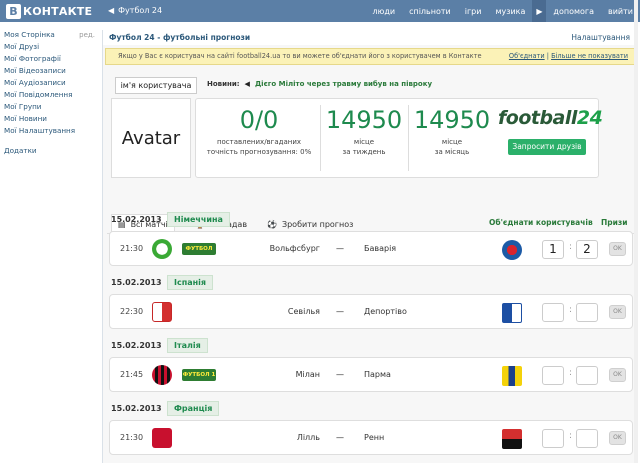 This screenshot has width=640, height=463. I want to click on sidebar-item-friends: Мої Друзі, so click(49, 47).